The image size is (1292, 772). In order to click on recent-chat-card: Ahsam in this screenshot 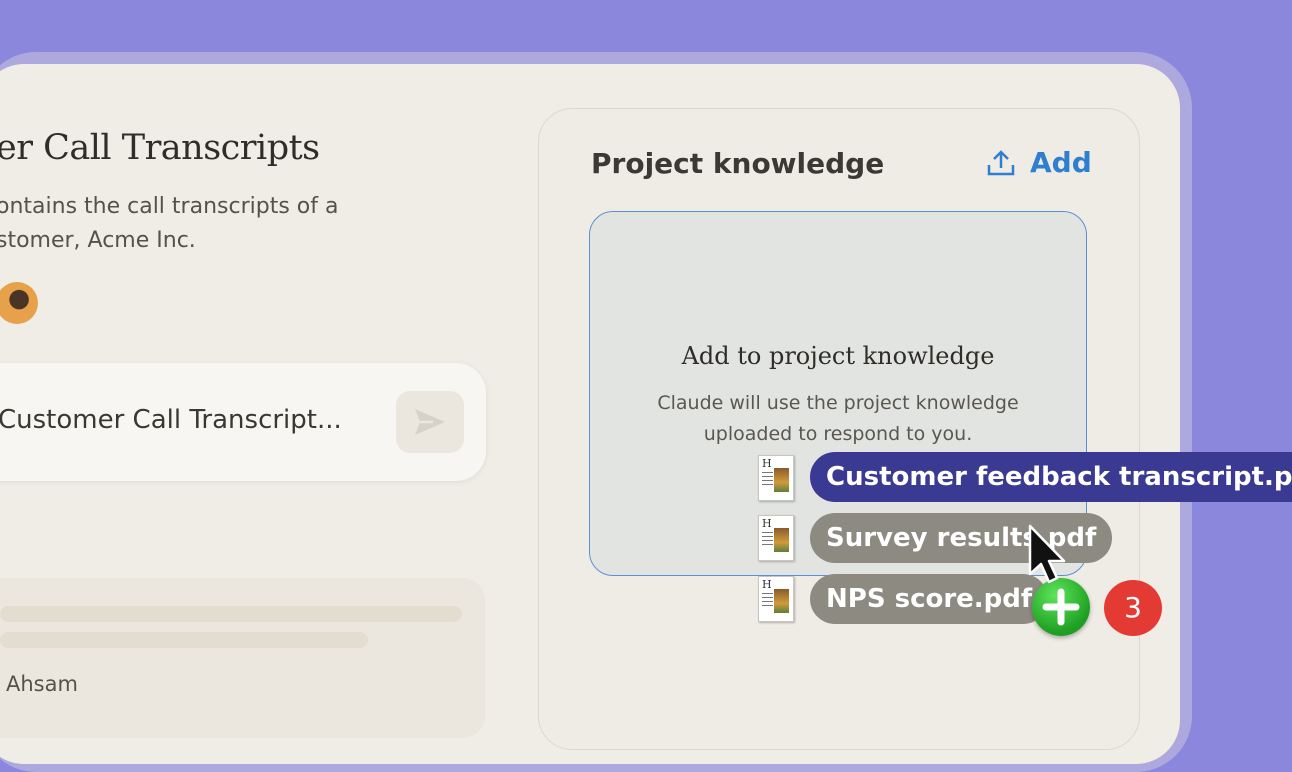, I will do `click(242, 658)`.